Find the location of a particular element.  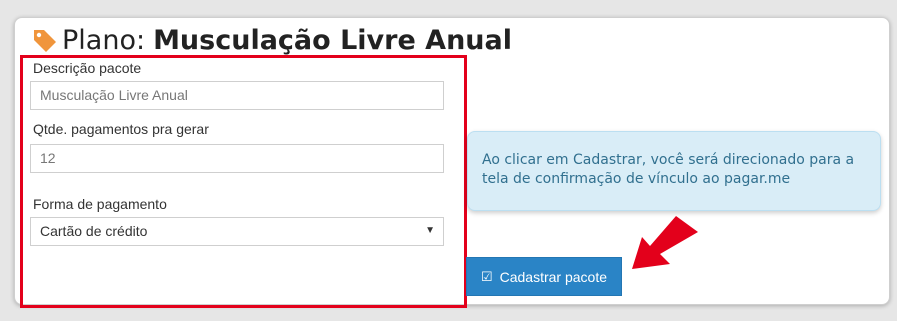

page-title: Plano: Musculação Livre Anual is located at coordinates (272, 40).